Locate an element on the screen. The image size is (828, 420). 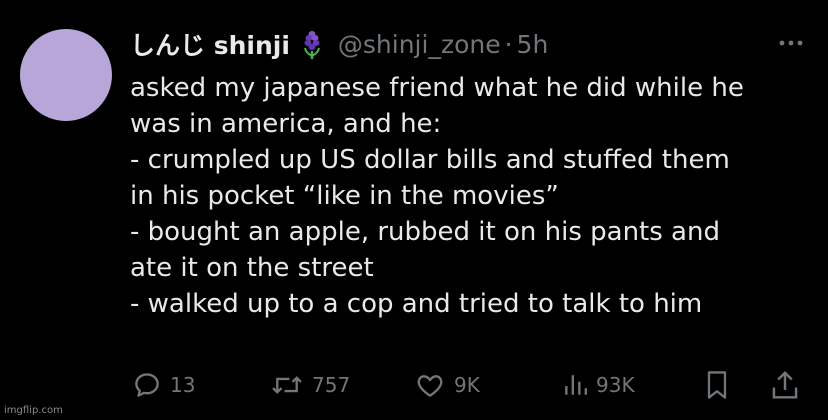
share-button is located at coordinates (785, 385).